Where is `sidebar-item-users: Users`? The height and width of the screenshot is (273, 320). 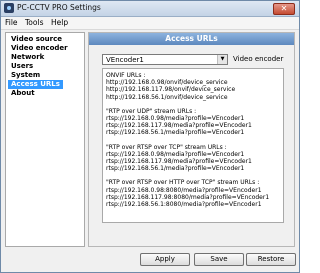 sidebar-item-users: Users is located at coordinates (22, 66).